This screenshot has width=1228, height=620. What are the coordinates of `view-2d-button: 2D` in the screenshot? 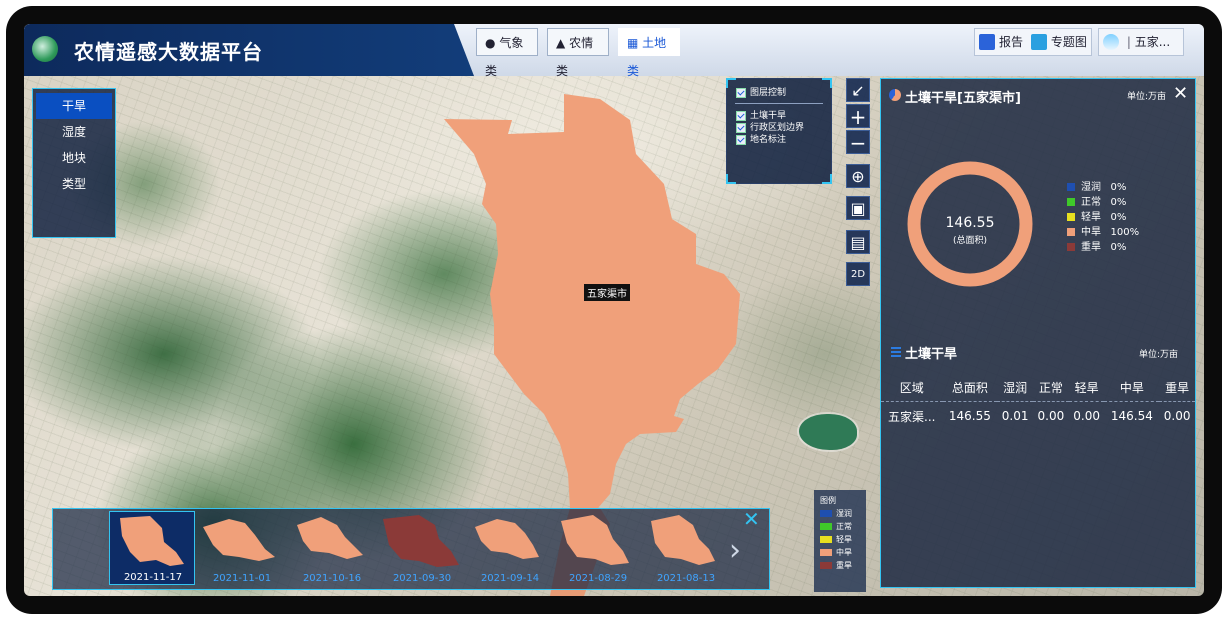 It's located at (858, 274).